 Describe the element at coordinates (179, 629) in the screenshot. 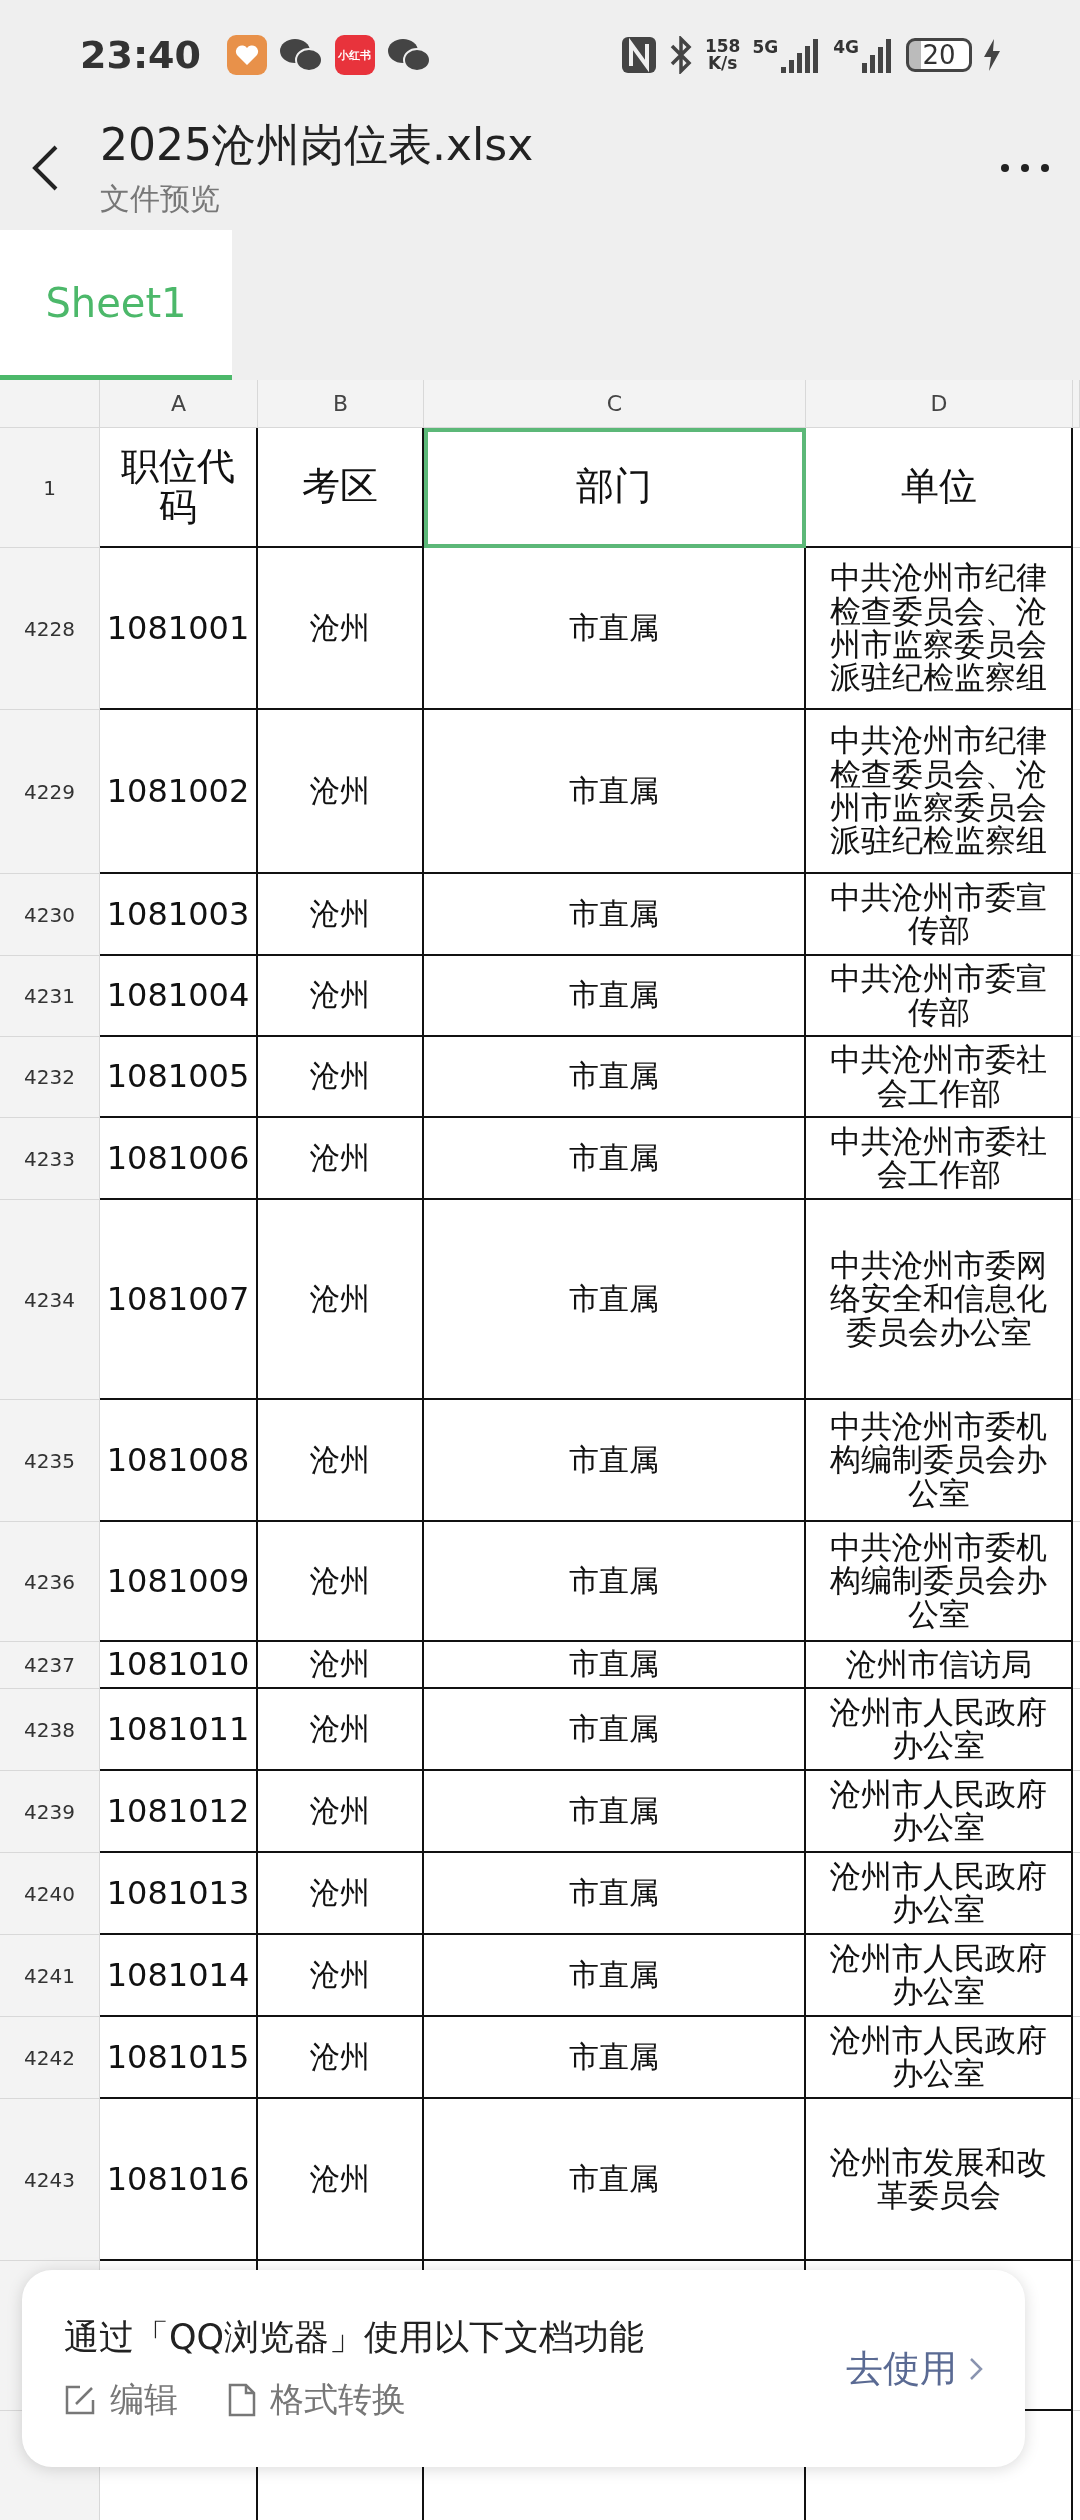

I see `table-cell: 1081001` at that location.